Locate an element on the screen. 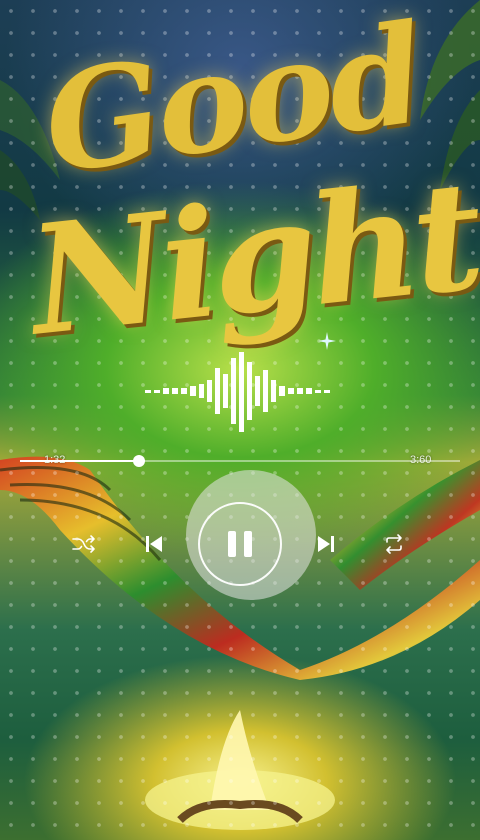 The image size is (480, 840). playback-controls is located at coordinates (240, 545).